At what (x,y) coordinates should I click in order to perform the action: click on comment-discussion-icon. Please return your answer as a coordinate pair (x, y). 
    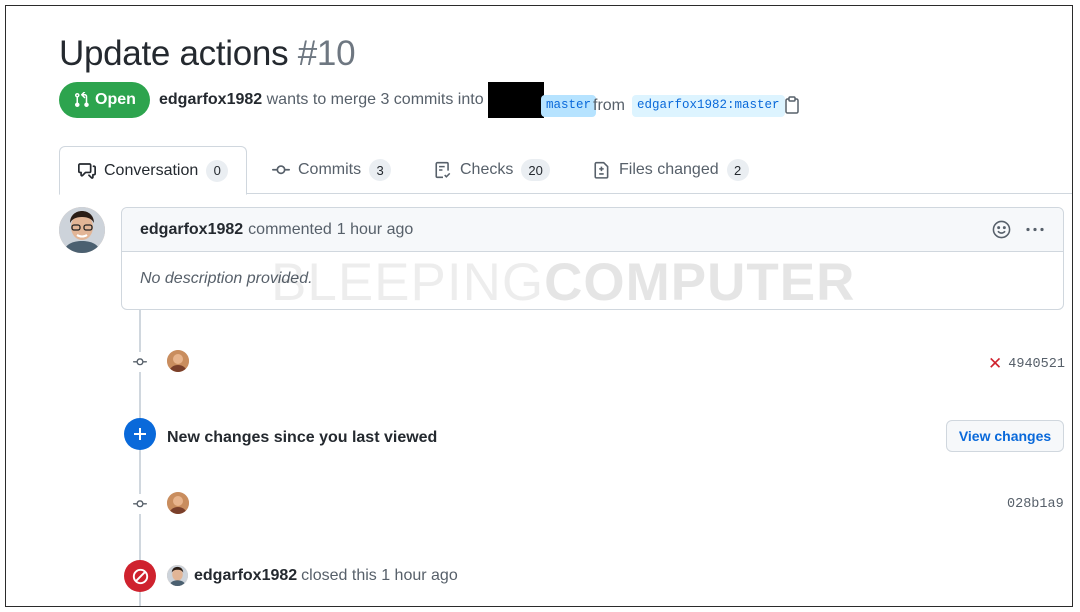
    Looking at the image, I should click on (87, 170).